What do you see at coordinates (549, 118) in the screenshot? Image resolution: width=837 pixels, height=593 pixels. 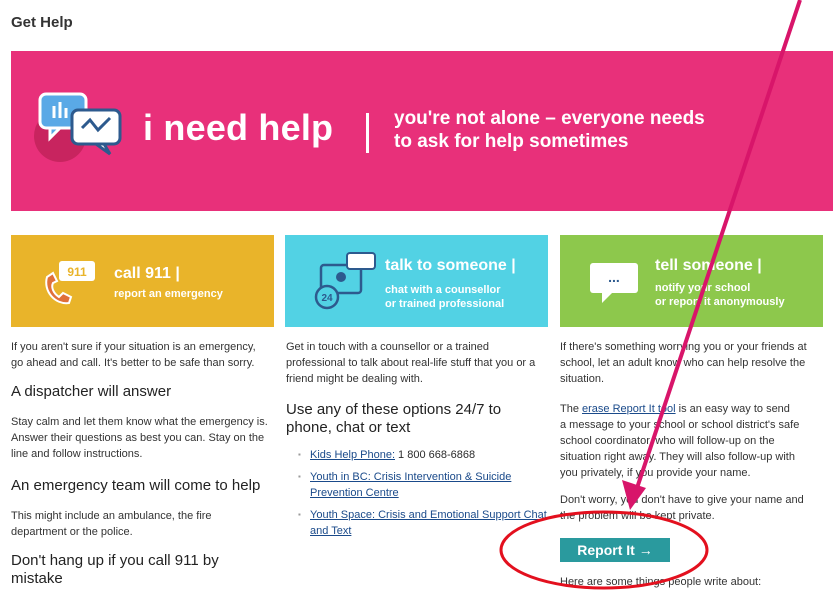 I see `hero-tagline-line: you're not alone – everyone needs` at bounding box center [549, 118].